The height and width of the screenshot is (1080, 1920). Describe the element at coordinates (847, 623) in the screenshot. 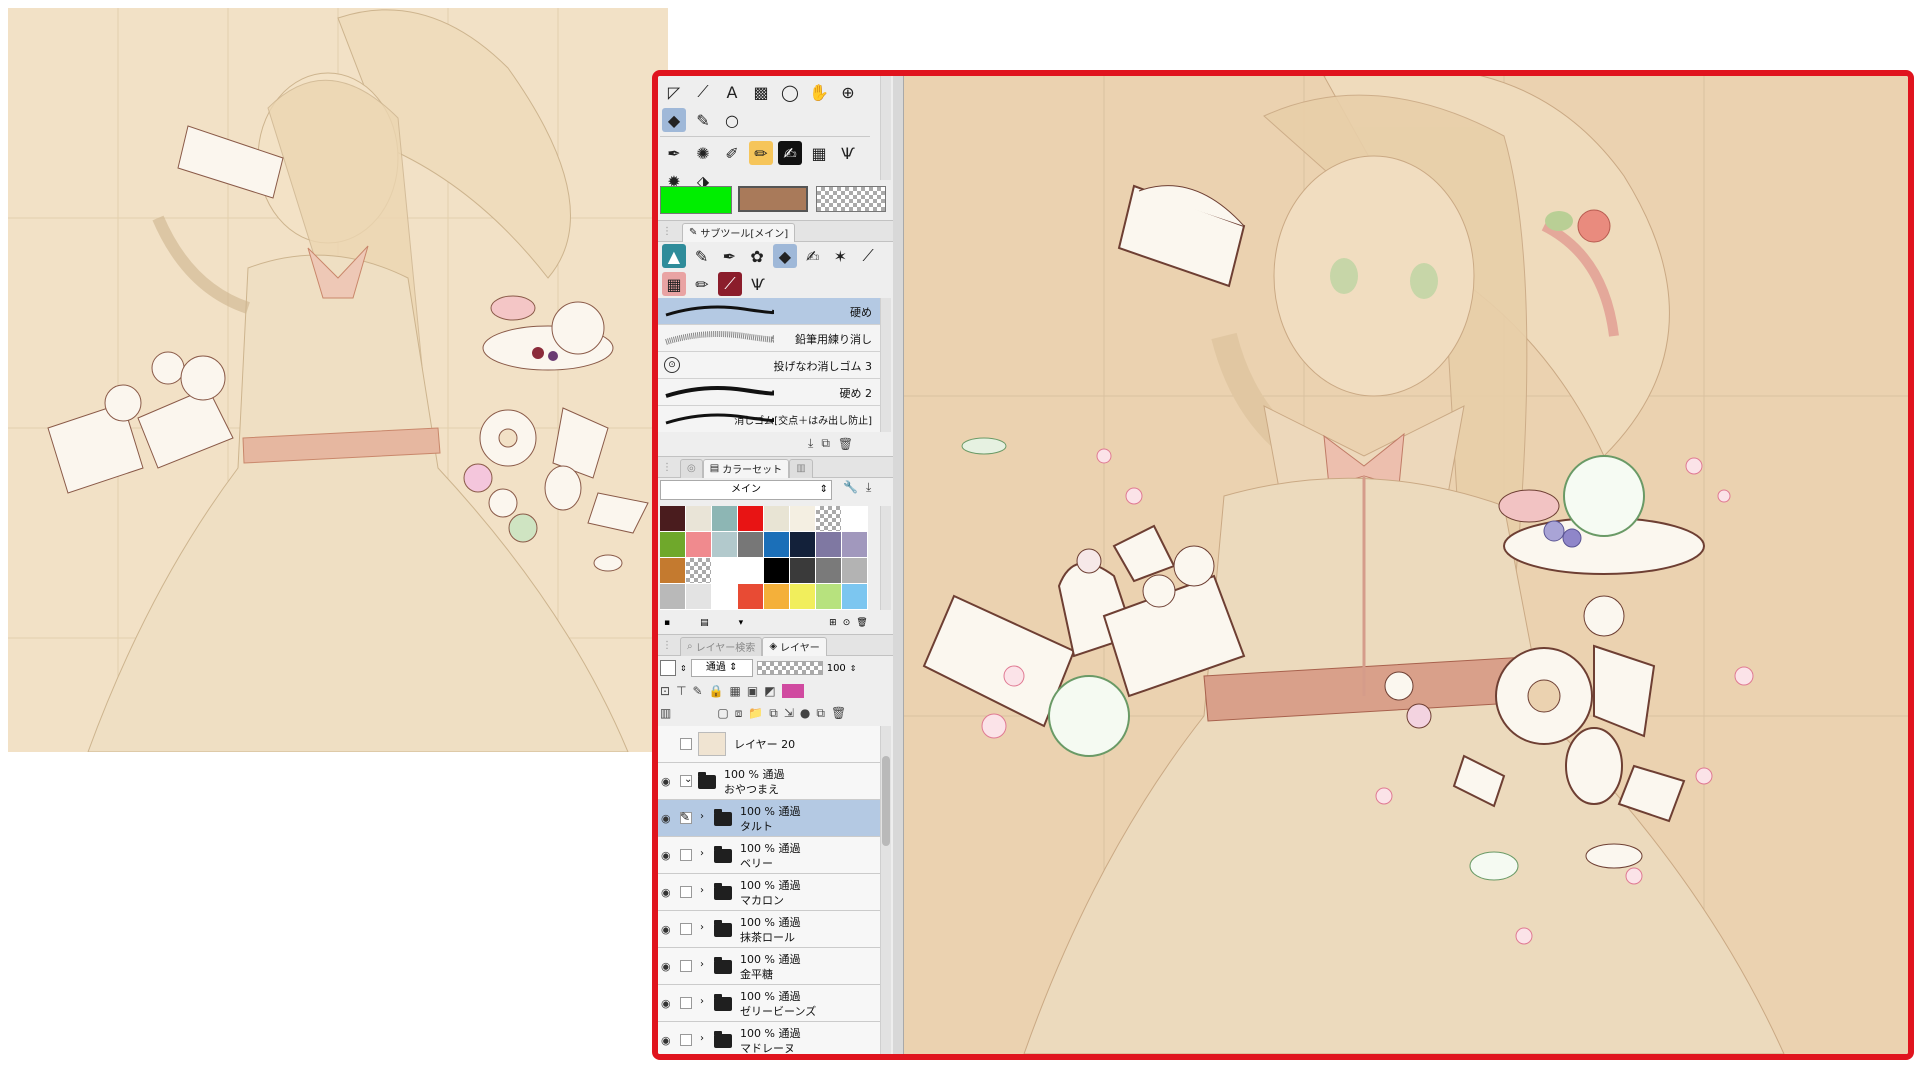

I see `replace-color-icon: ⊙` at that location.